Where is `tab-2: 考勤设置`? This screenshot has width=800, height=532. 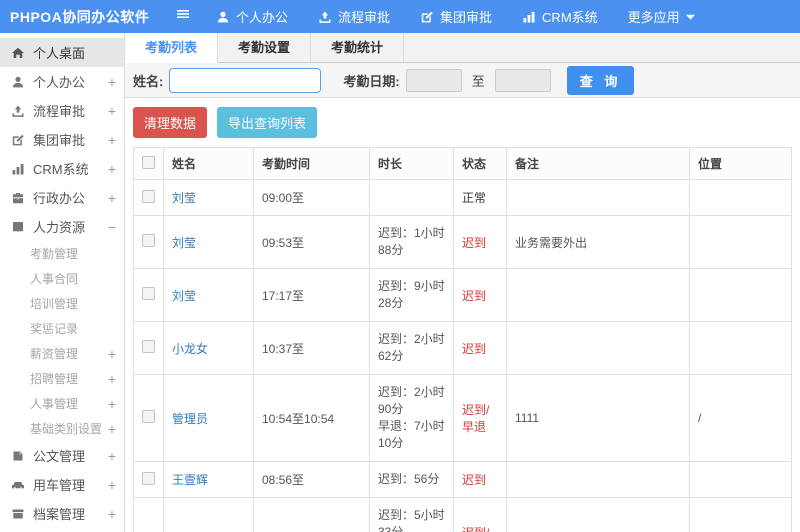 tab-2: 考勤设置 is located at coordinates (265, 47).